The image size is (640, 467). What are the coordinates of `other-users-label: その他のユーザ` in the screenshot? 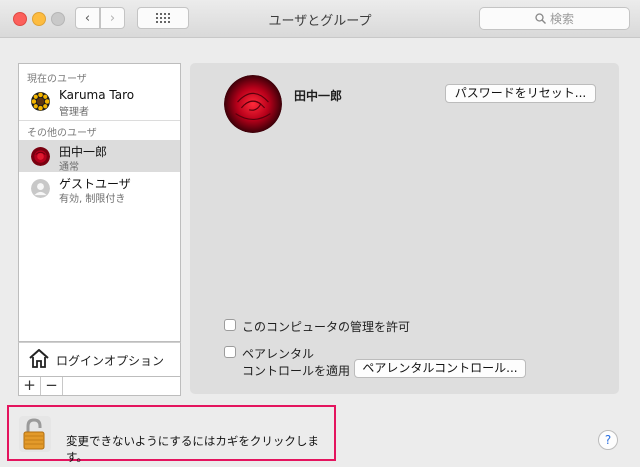 It's located at (62, 133).